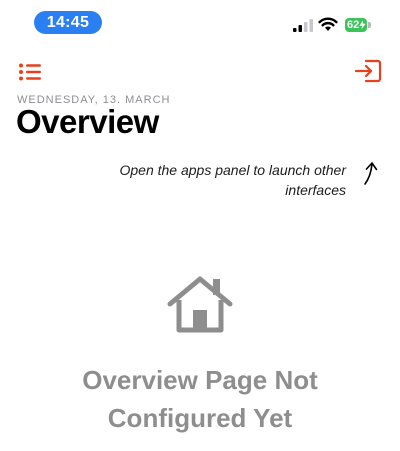 The width and height of the screenshot is (400, 451). What do you see at coordinates (303, 25) in the screenshot?
I see `signal-icon` at bounding box center [303, 25].